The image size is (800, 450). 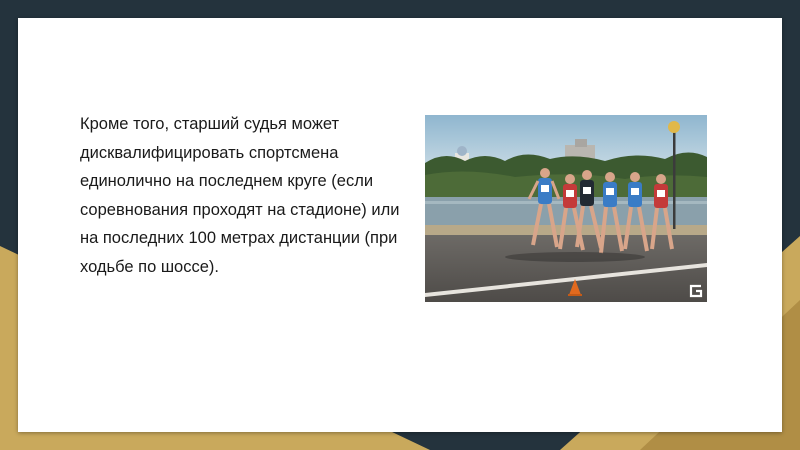 I want to click on race-walking-photo-graphic, so click(x=566, y=208).